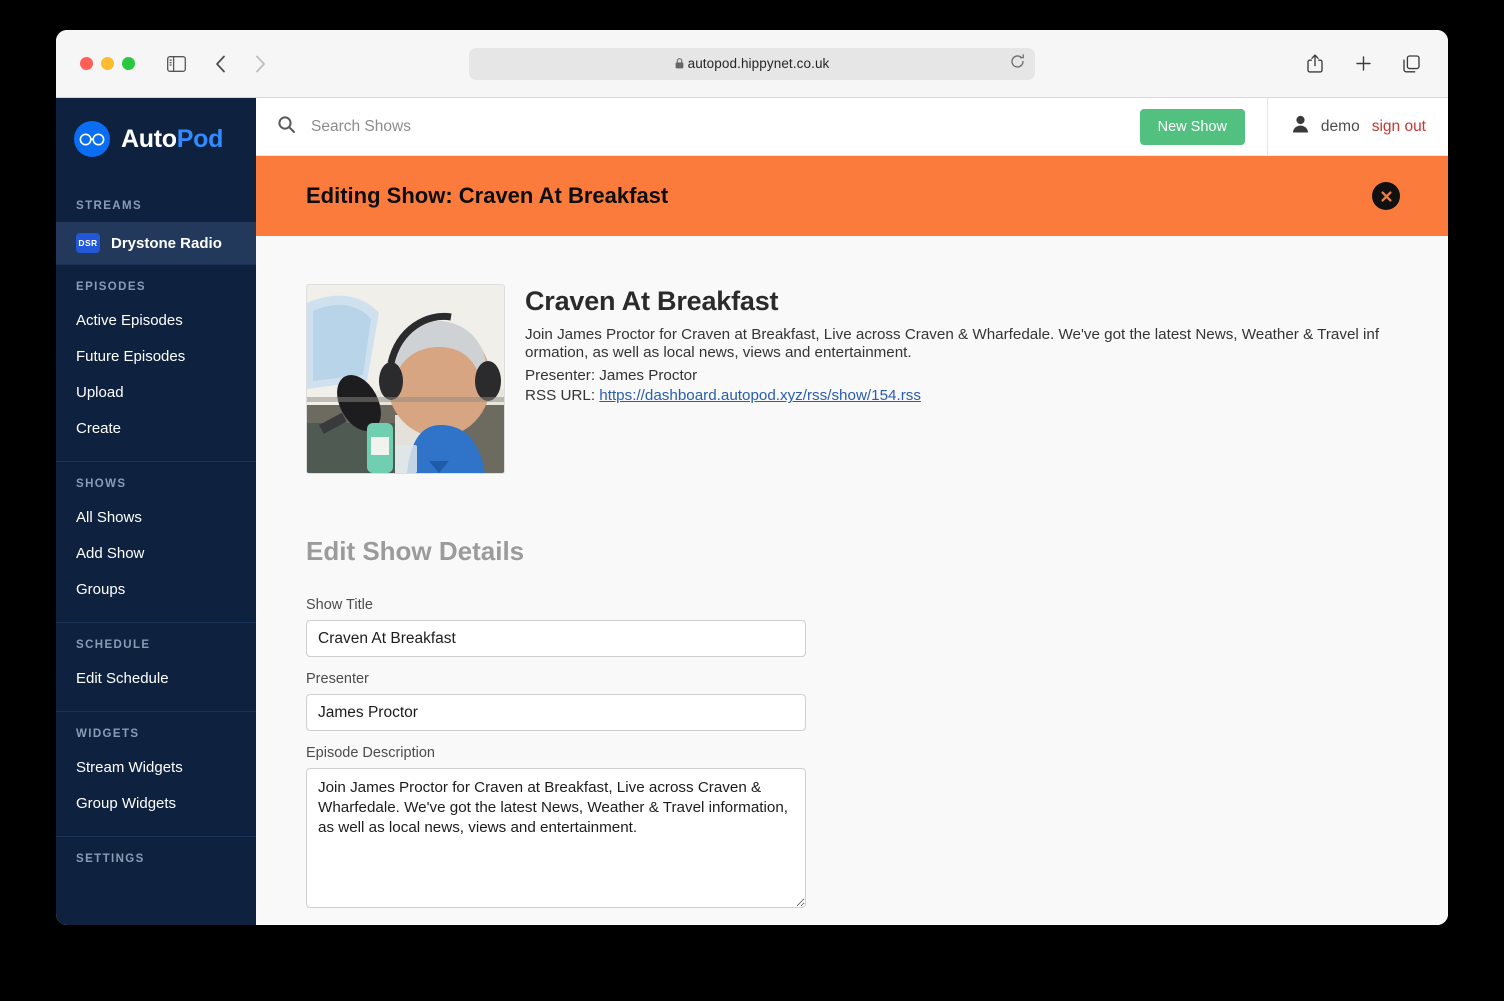 The image size is (1504, 1001). Describe the element at coordinates (166, 243) in the screenshot. I see `sidebar-item-label: Drystone Radio` at that location.